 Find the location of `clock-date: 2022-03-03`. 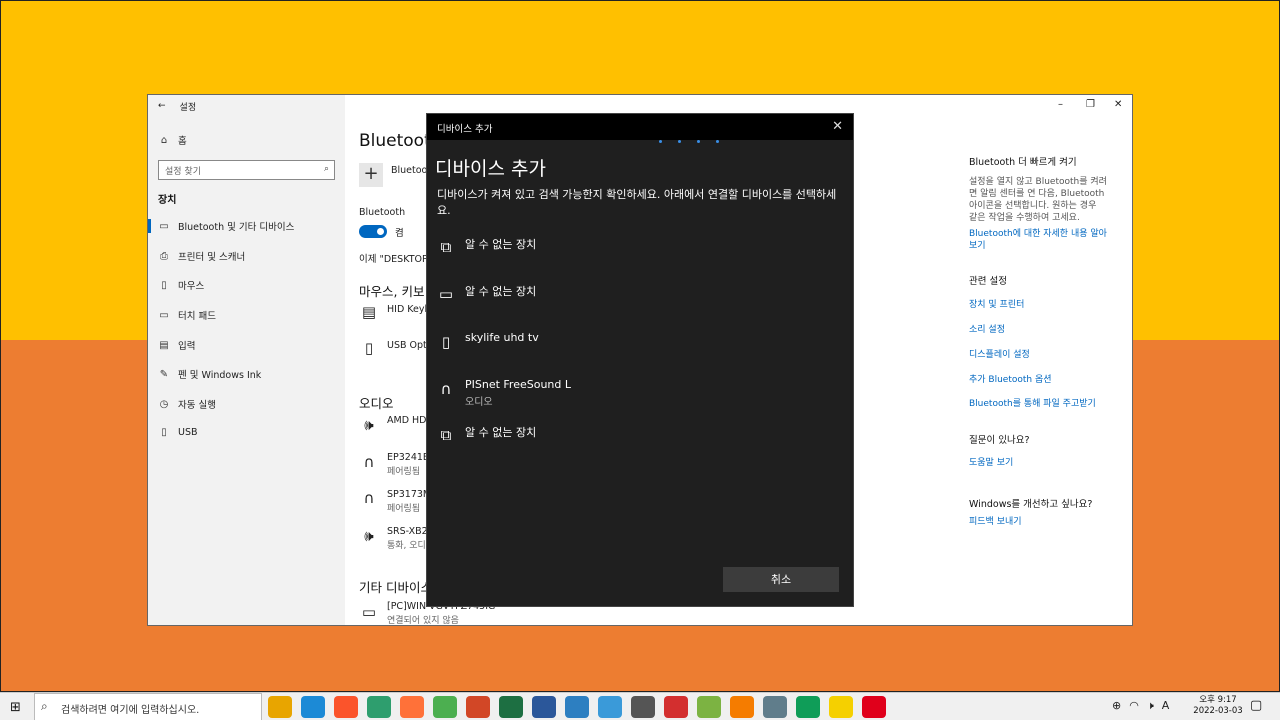

clock-date: 2022-03-03 is located at coordinates (1218, 711).